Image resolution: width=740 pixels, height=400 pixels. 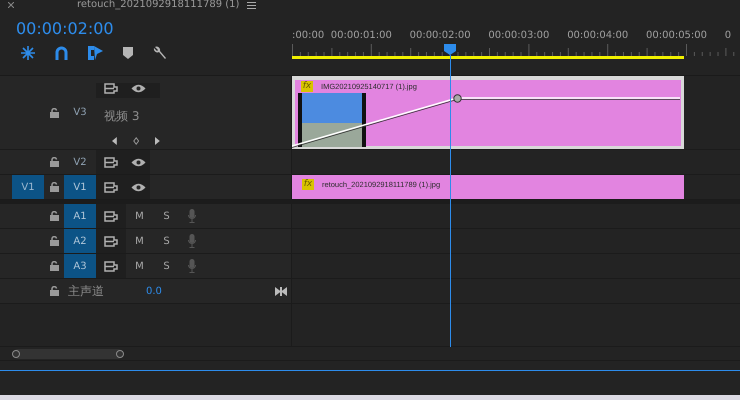 What do you see at coordinates (11, 5) in the screenshot?
I see `close-icon` at bounding box center [11, 5].